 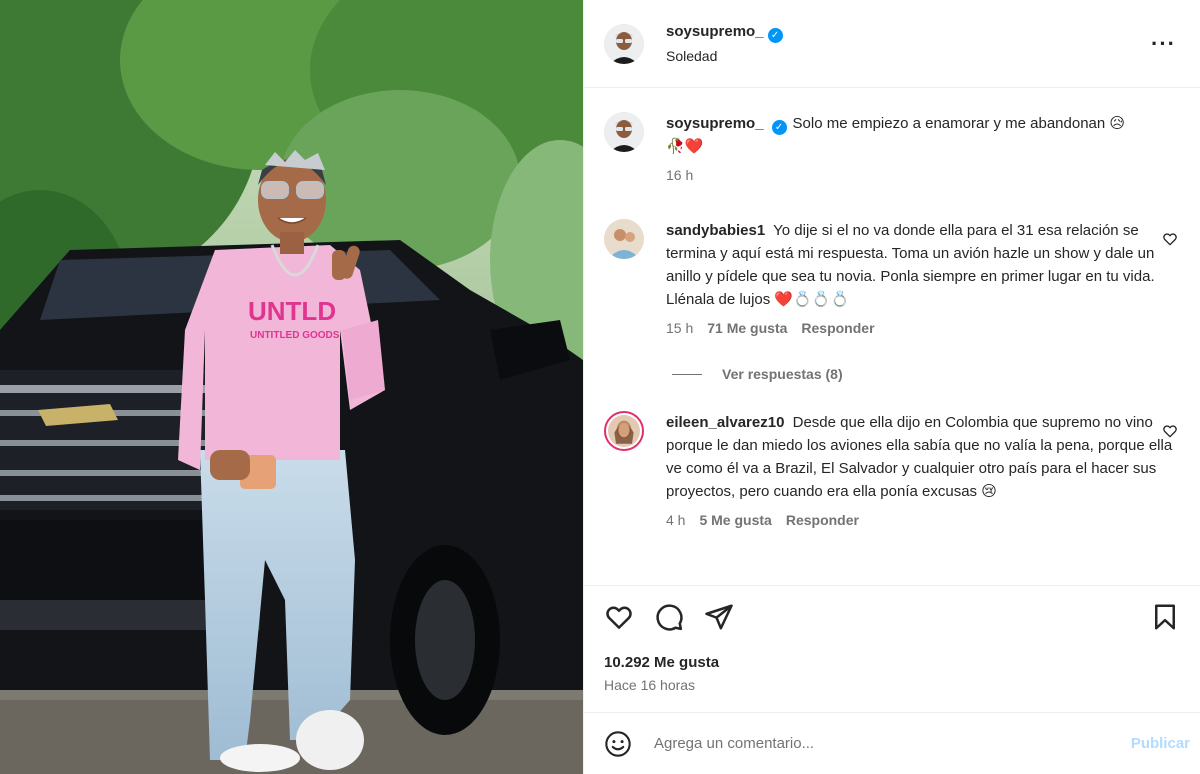 I want to click on comment-likes: 71 Me gusta, so click(x=747, y=328).